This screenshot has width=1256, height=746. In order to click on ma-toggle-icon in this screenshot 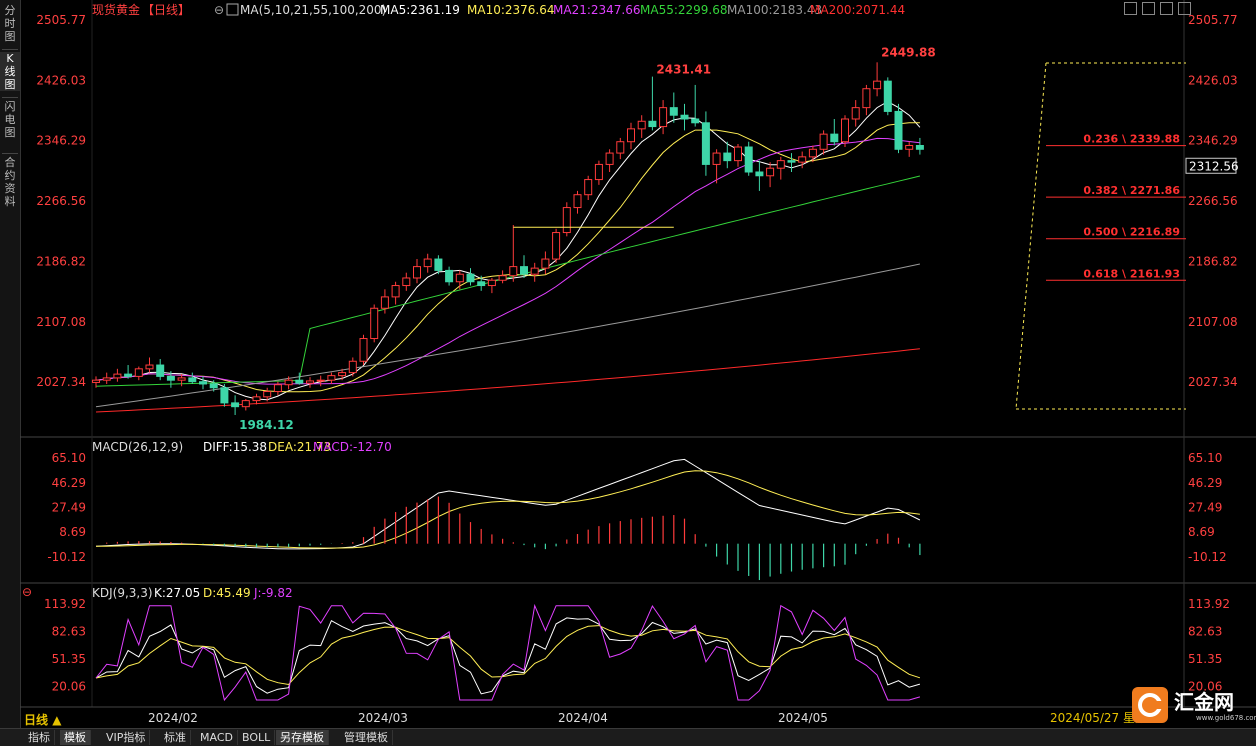, I will do `click(232, 9)`.